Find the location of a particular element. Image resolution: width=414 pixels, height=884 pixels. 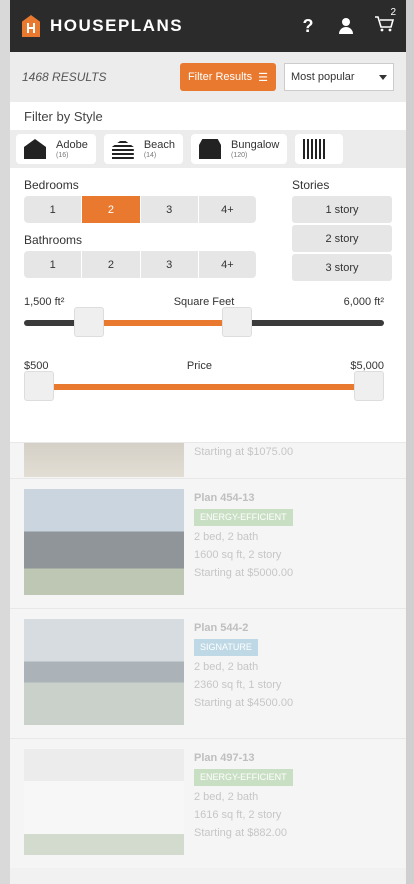

results-count: 1468 RESULTS is located at coordinates (64, 77).